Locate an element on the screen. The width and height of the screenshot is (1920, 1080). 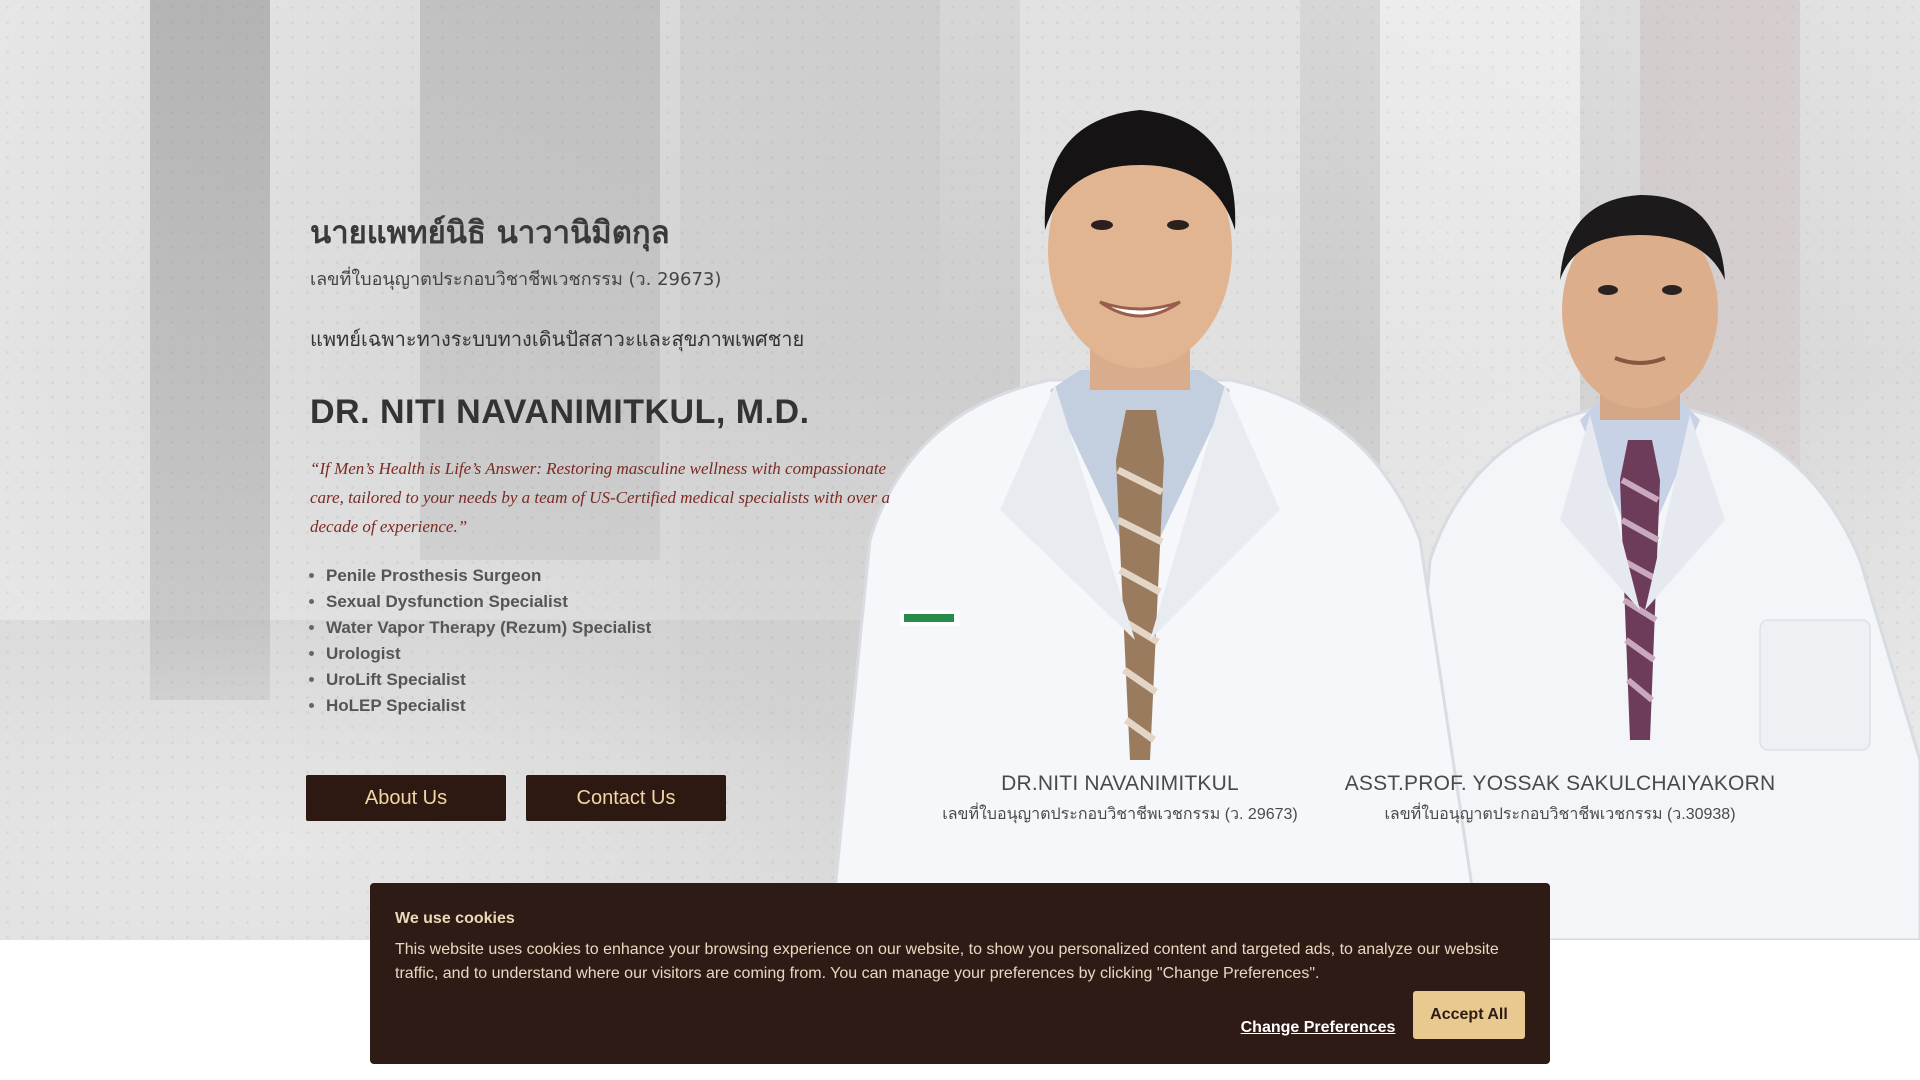
contact-us-button: Contact Us is located at coordinates (626, 798).